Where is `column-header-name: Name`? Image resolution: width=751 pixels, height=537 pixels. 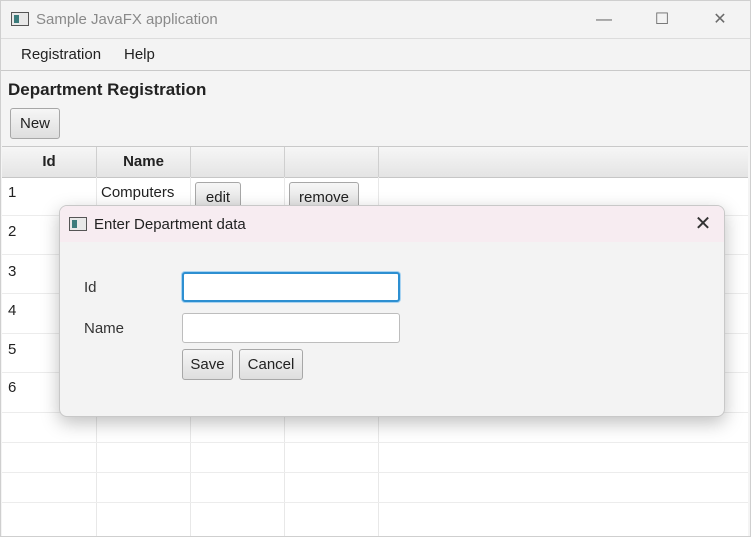
column-header-name: Name is located at coordinates (144, 162).